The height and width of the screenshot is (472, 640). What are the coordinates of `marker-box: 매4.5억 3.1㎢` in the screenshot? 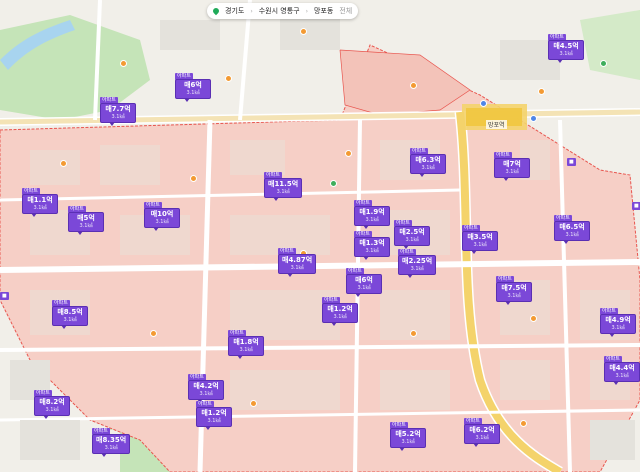 It's located at (566, 51).